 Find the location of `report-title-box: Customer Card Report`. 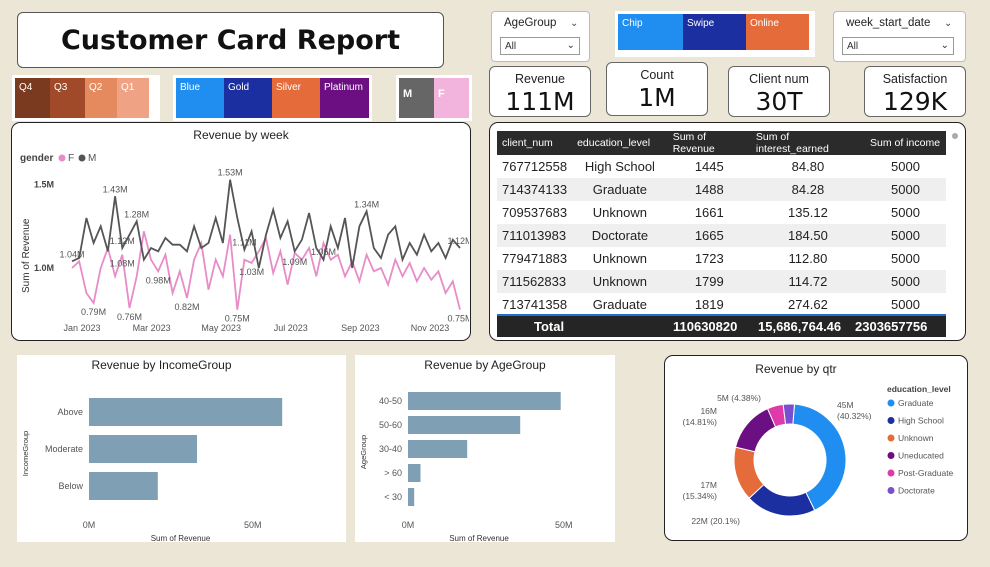

report-title-box: Customer Card Report is located at coordinates (230, 40).